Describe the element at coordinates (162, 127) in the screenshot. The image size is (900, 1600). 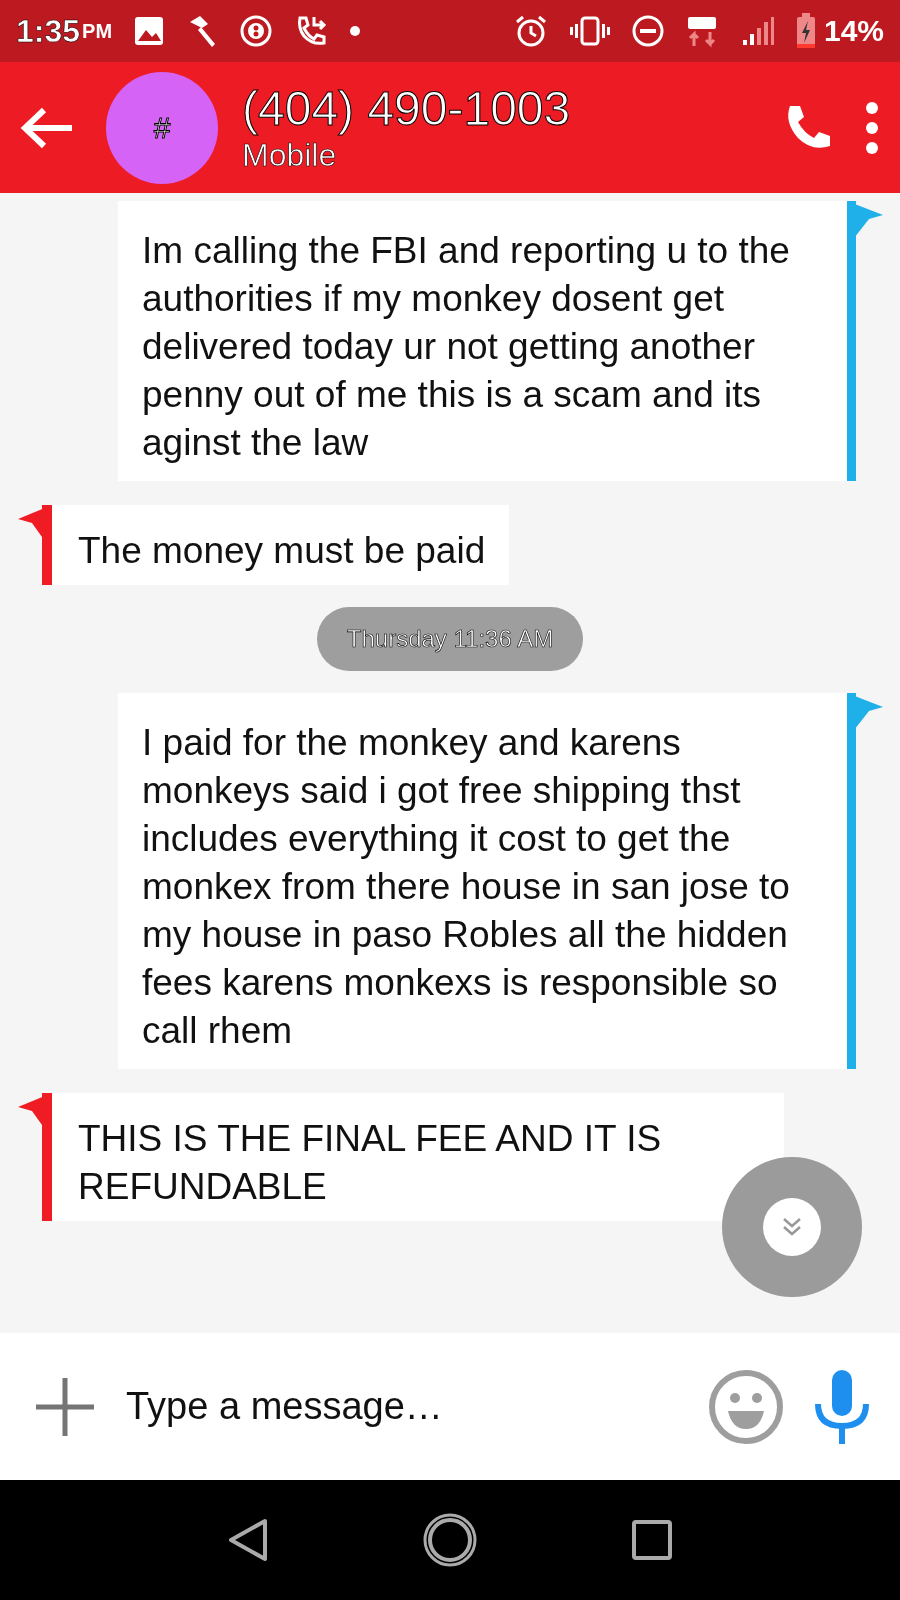
I see `contact-avatar: #` at that location.